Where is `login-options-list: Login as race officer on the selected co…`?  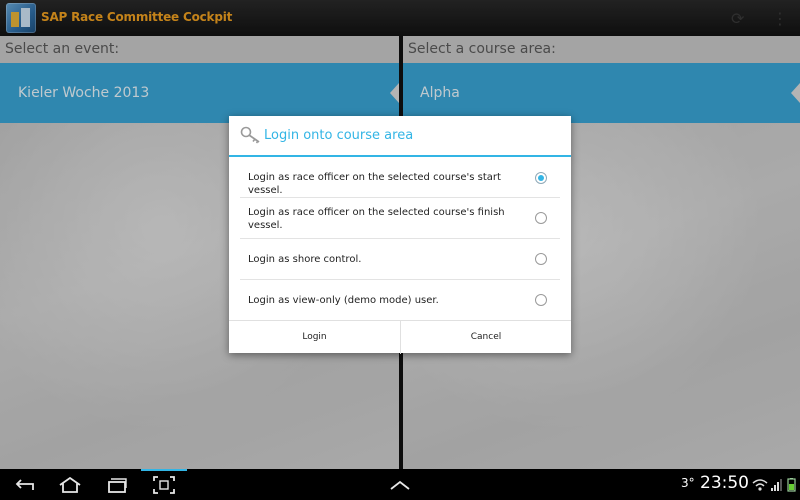
login-options-list: Login as race officer on the selected co… is located at coordinates (400, 239).